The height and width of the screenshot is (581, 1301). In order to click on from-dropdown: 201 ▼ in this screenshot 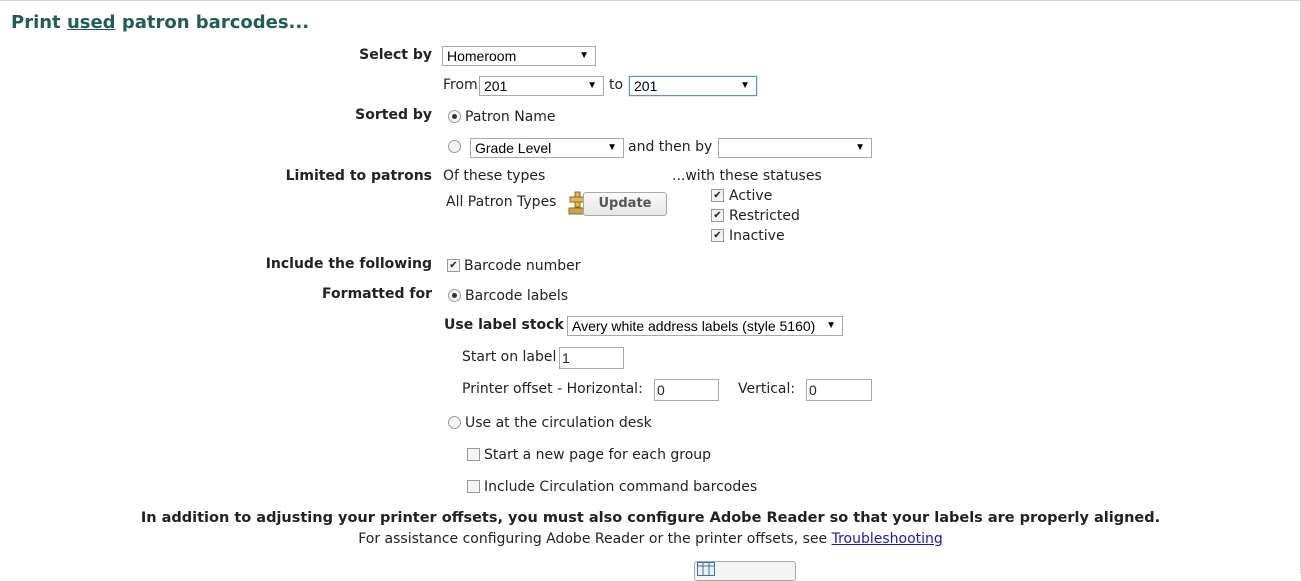, I will do `click(541, 86)`.